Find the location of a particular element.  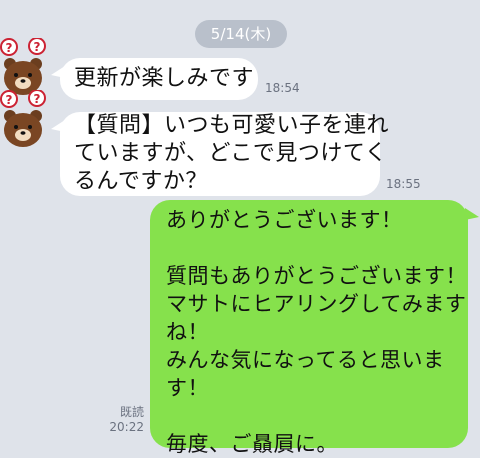

date-separator: 5/14(木) is located at coordinates (241, 34).